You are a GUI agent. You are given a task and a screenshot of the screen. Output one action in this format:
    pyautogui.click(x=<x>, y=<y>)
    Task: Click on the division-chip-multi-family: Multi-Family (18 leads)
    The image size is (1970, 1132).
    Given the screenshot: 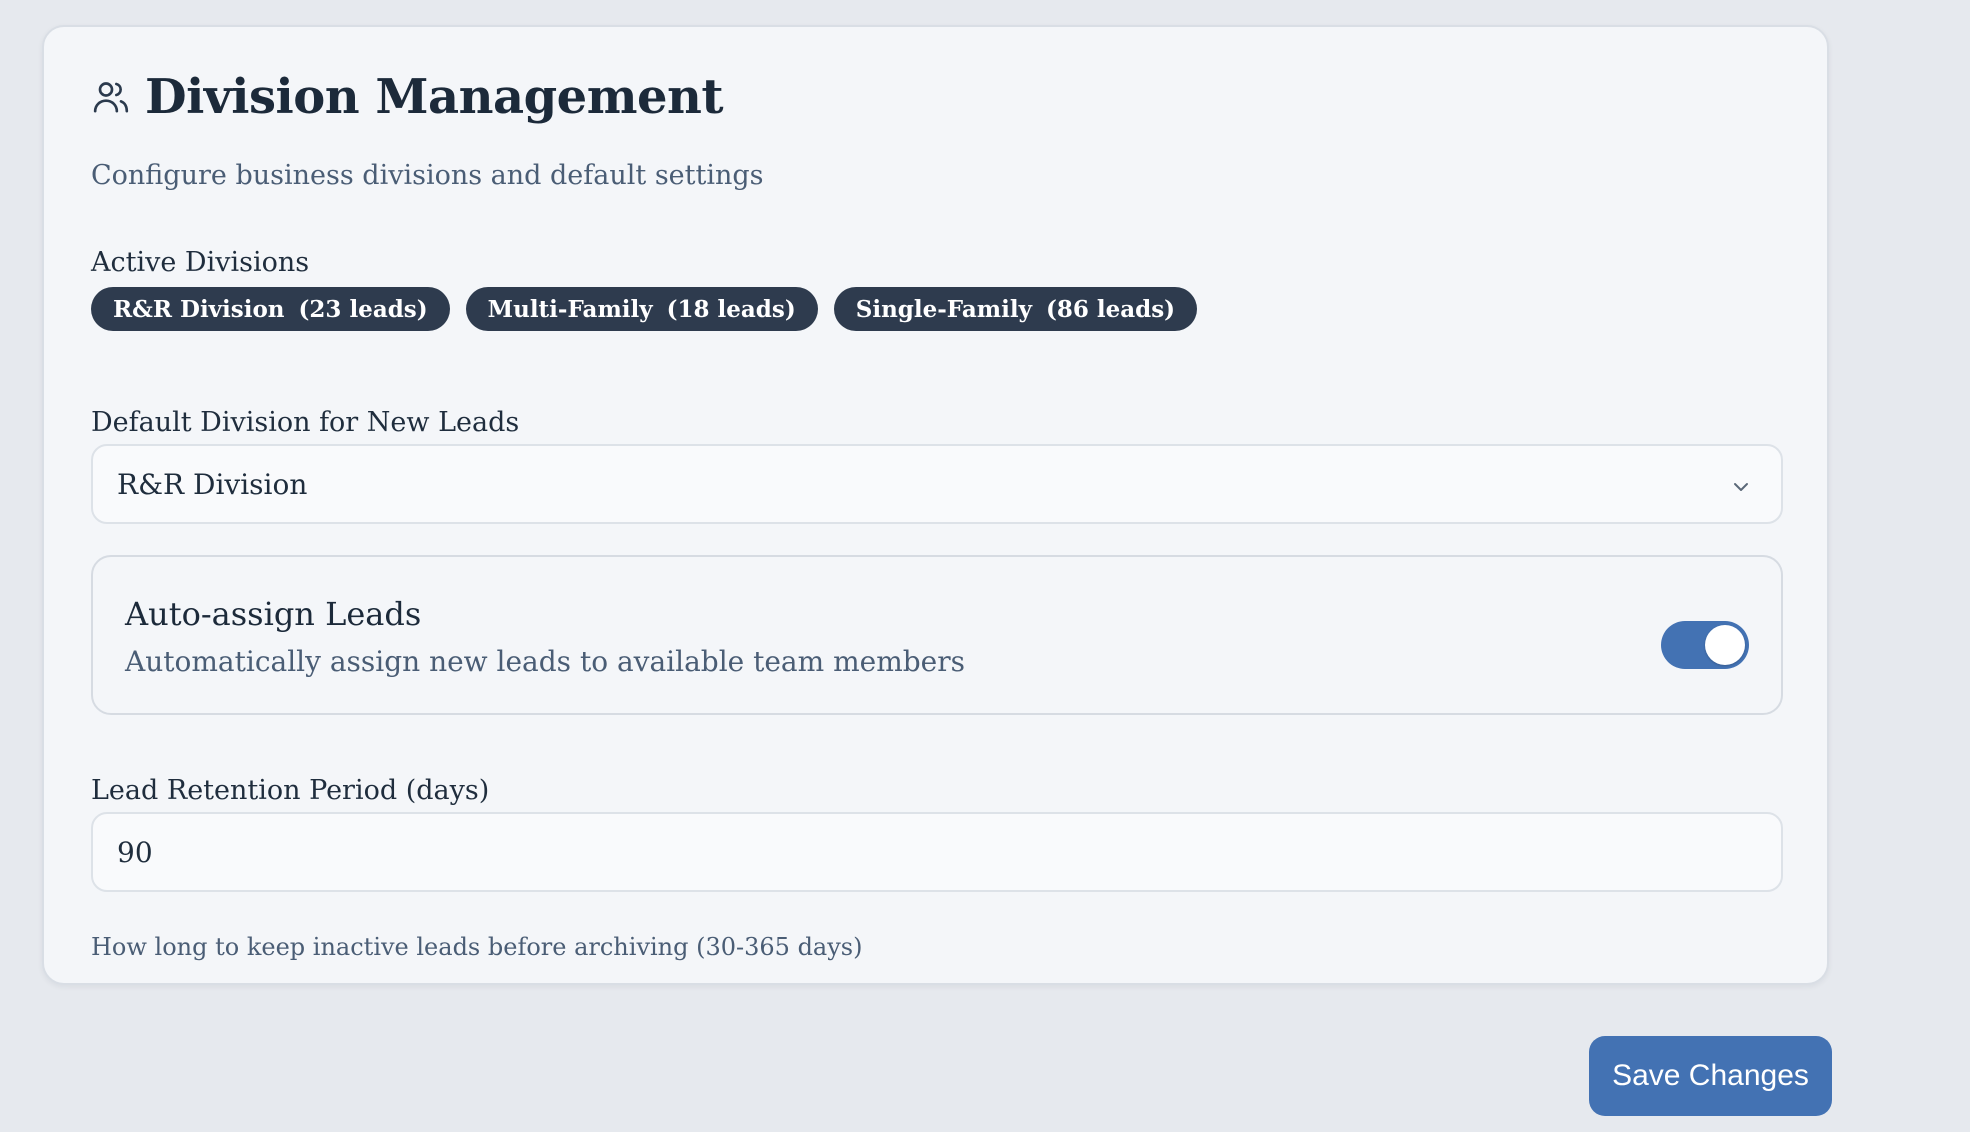 What is the action you would take?
    pyautogui.click(x=641, y=309)
    